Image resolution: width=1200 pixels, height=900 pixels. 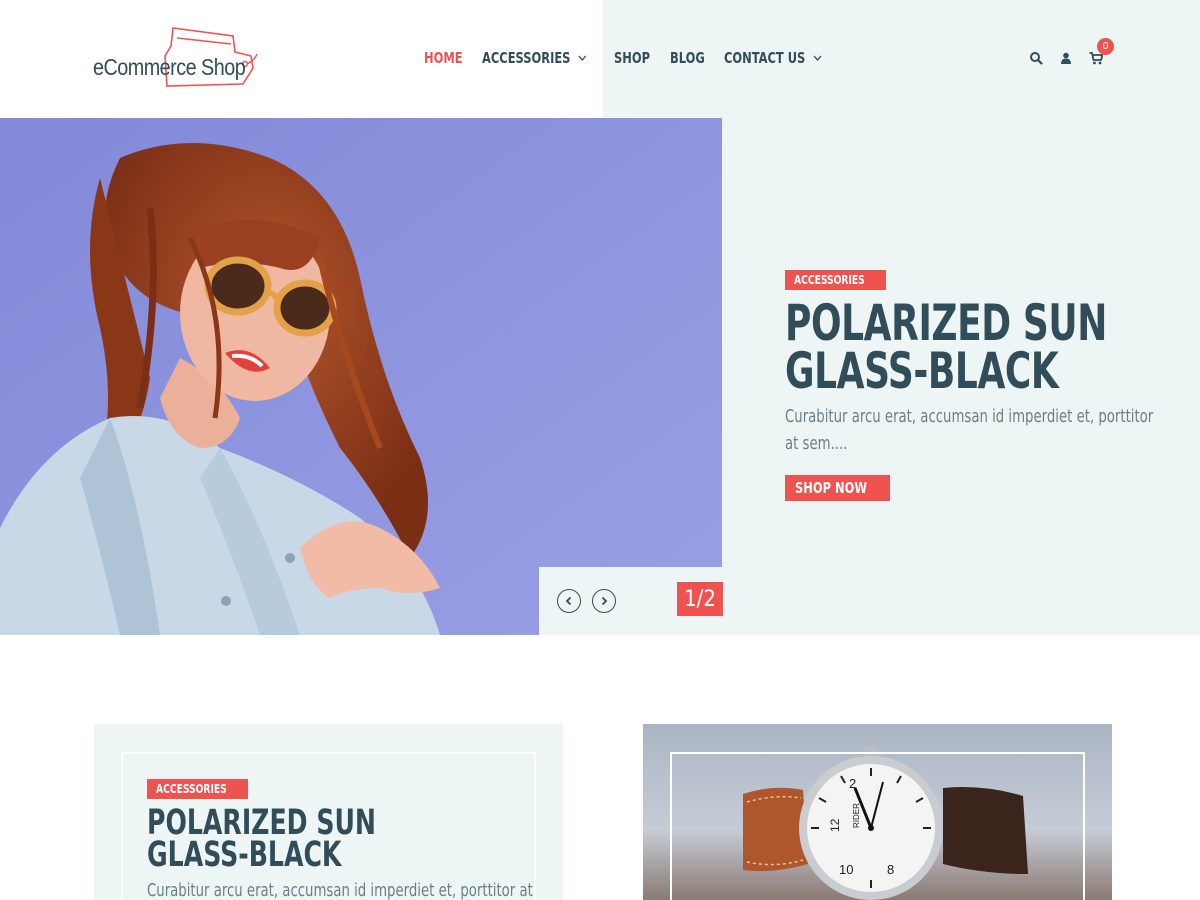 I want to click on nav-item-shop: SHOP, so click(x=632, y=58).